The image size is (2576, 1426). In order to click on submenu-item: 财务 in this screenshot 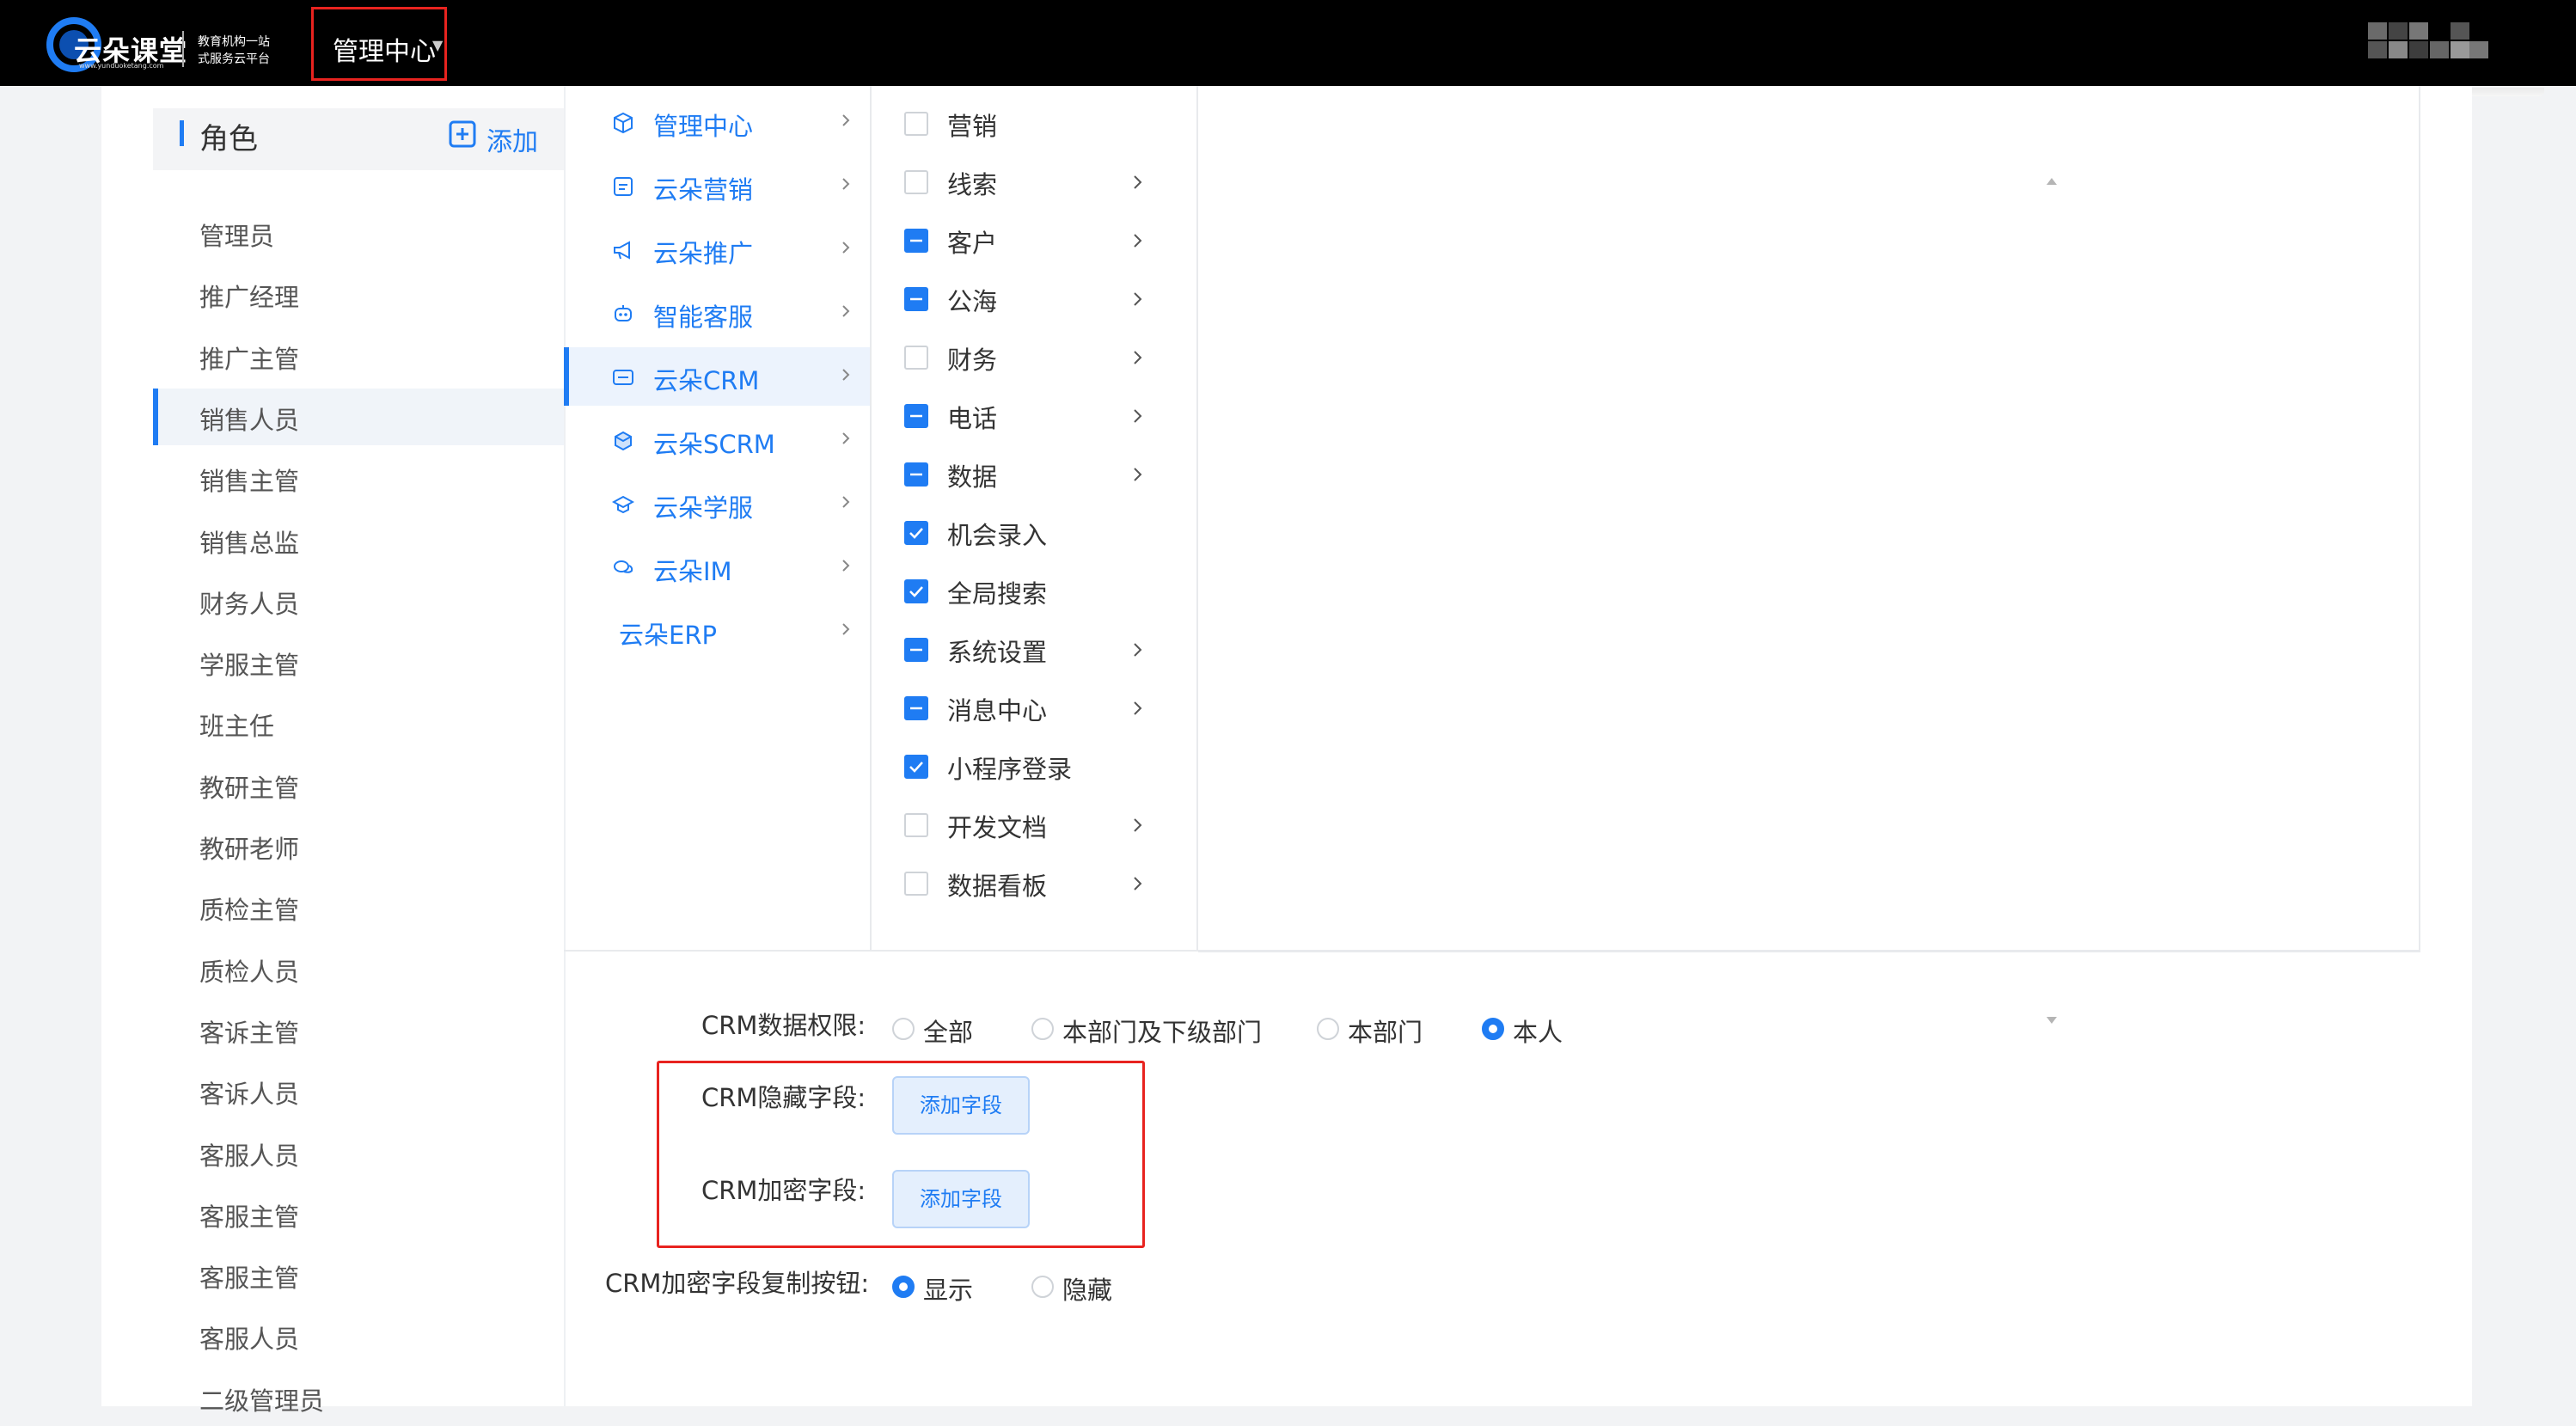, I will do `click(1034, 354)`.